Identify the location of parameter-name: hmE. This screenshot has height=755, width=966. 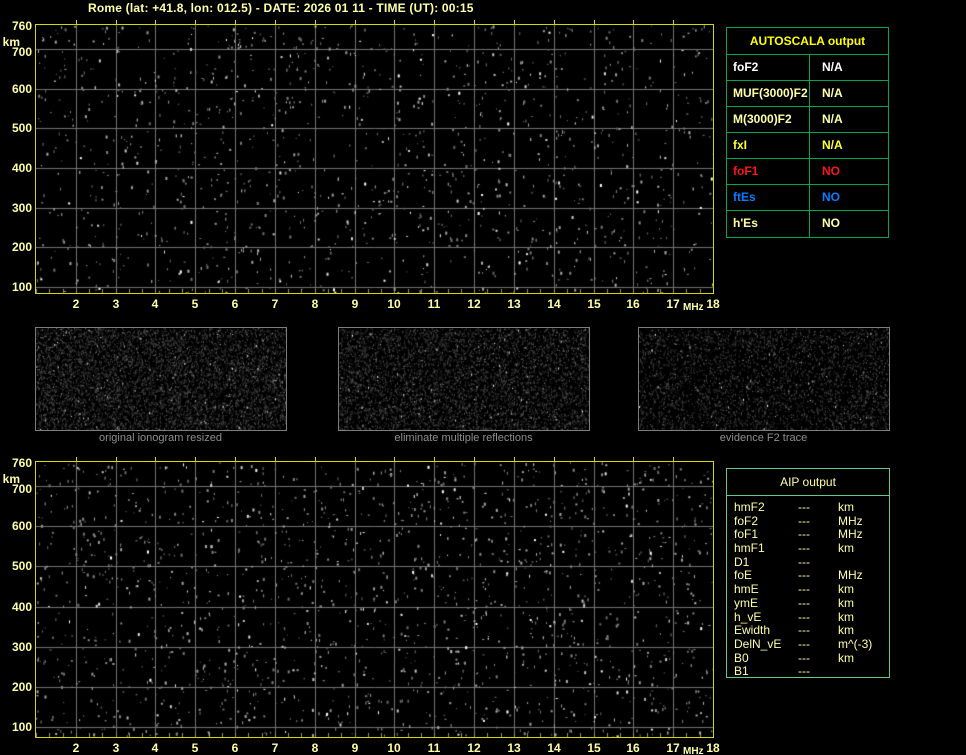
(746, 589).